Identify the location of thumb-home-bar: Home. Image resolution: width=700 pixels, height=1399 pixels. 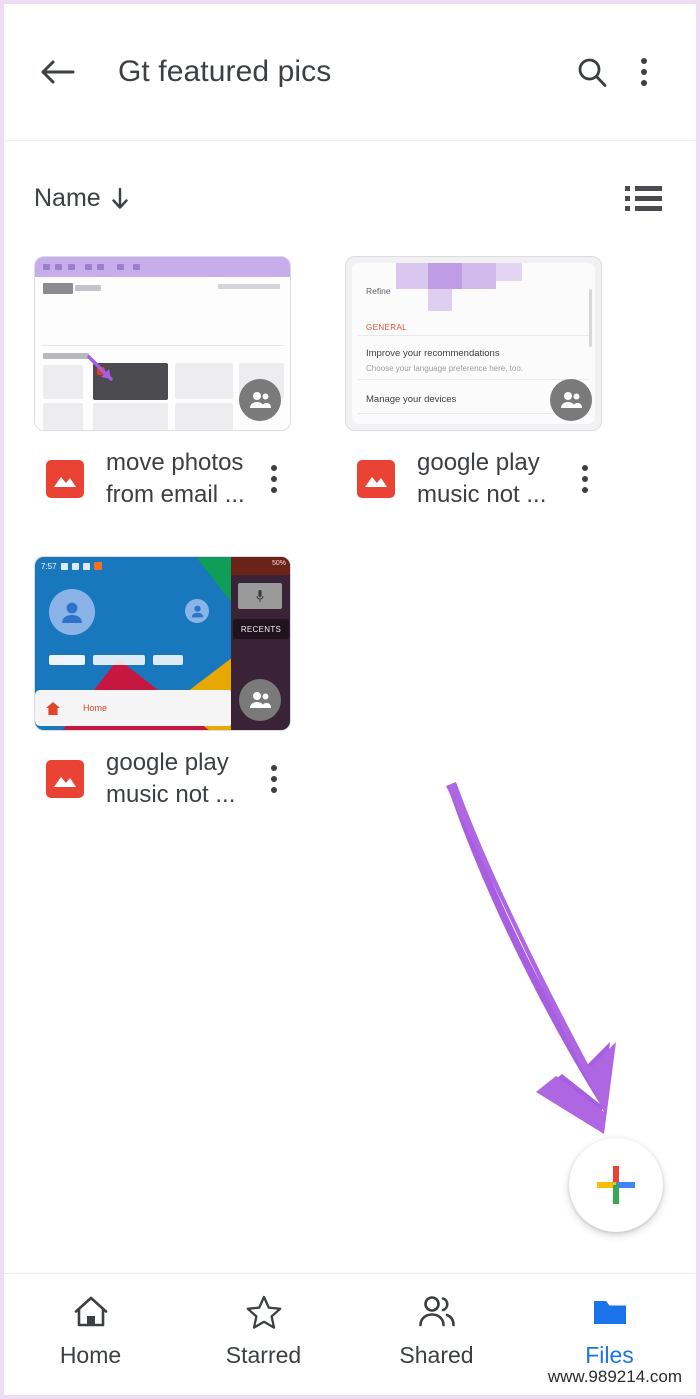
(134, 708).